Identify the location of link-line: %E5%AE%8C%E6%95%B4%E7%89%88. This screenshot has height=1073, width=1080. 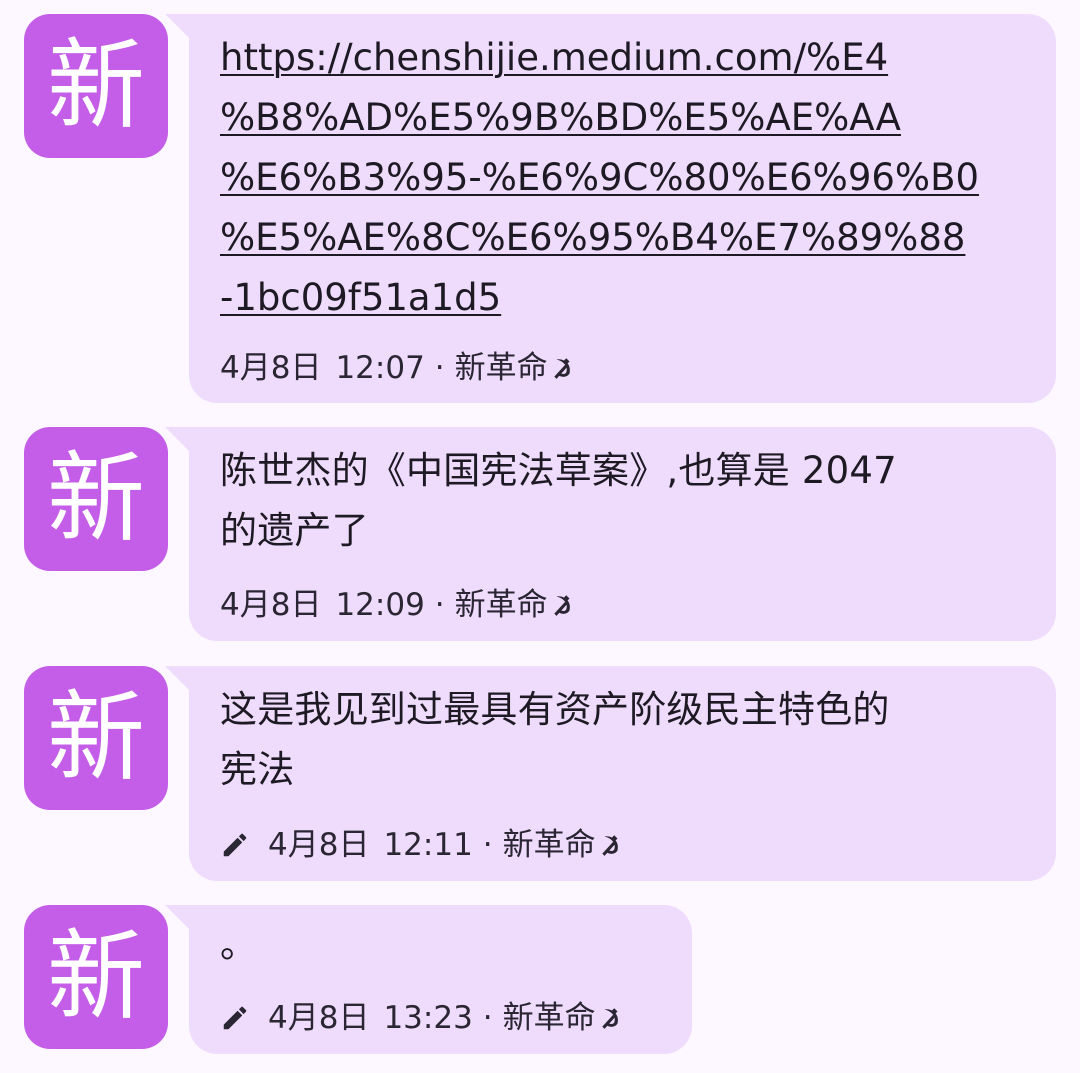
(623, 238).